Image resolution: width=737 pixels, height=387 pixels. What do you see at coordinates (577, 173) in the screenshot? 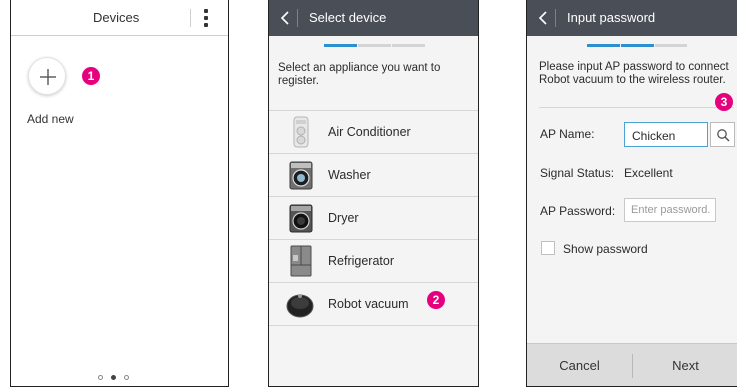
I see `signal-status-label: Signal Status:` at bounding box center [577, 173].